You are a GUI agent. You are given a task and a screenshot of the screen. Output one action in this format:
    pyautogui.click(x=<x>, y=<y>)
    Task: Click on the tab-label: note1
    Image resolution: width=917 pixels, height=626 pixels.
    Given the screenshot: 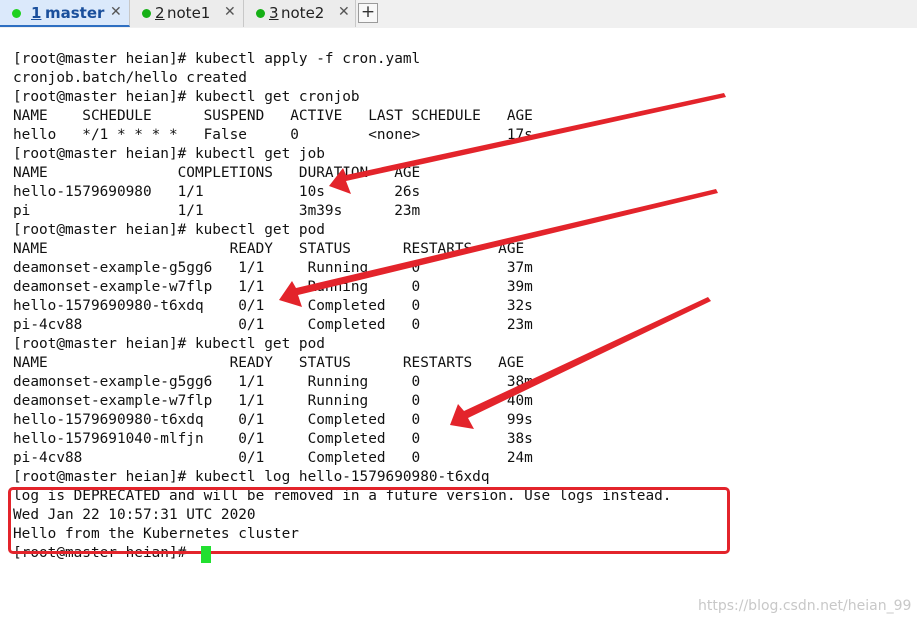 What is the action you would take?
    pyautogui.click(x=189, y=13)
    